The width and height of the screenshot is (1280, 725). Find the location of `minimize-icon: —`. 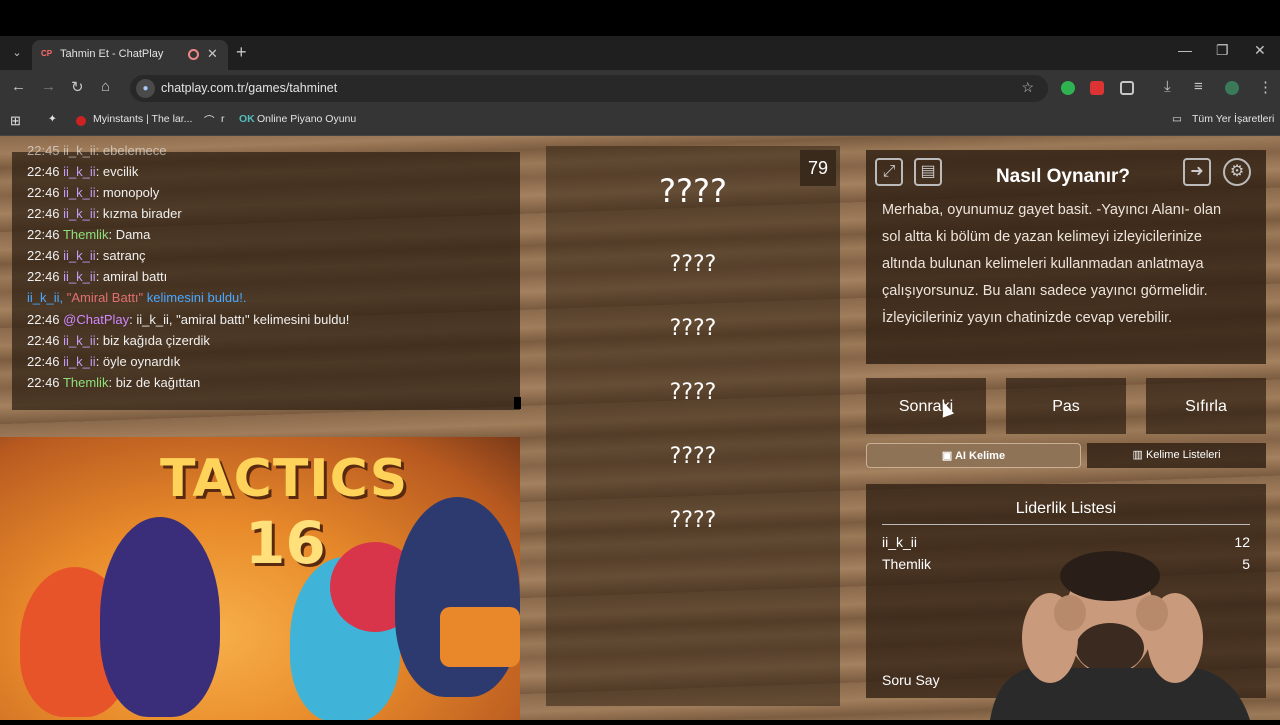

minimize-icon: — is located at coordinates (1185, 50).